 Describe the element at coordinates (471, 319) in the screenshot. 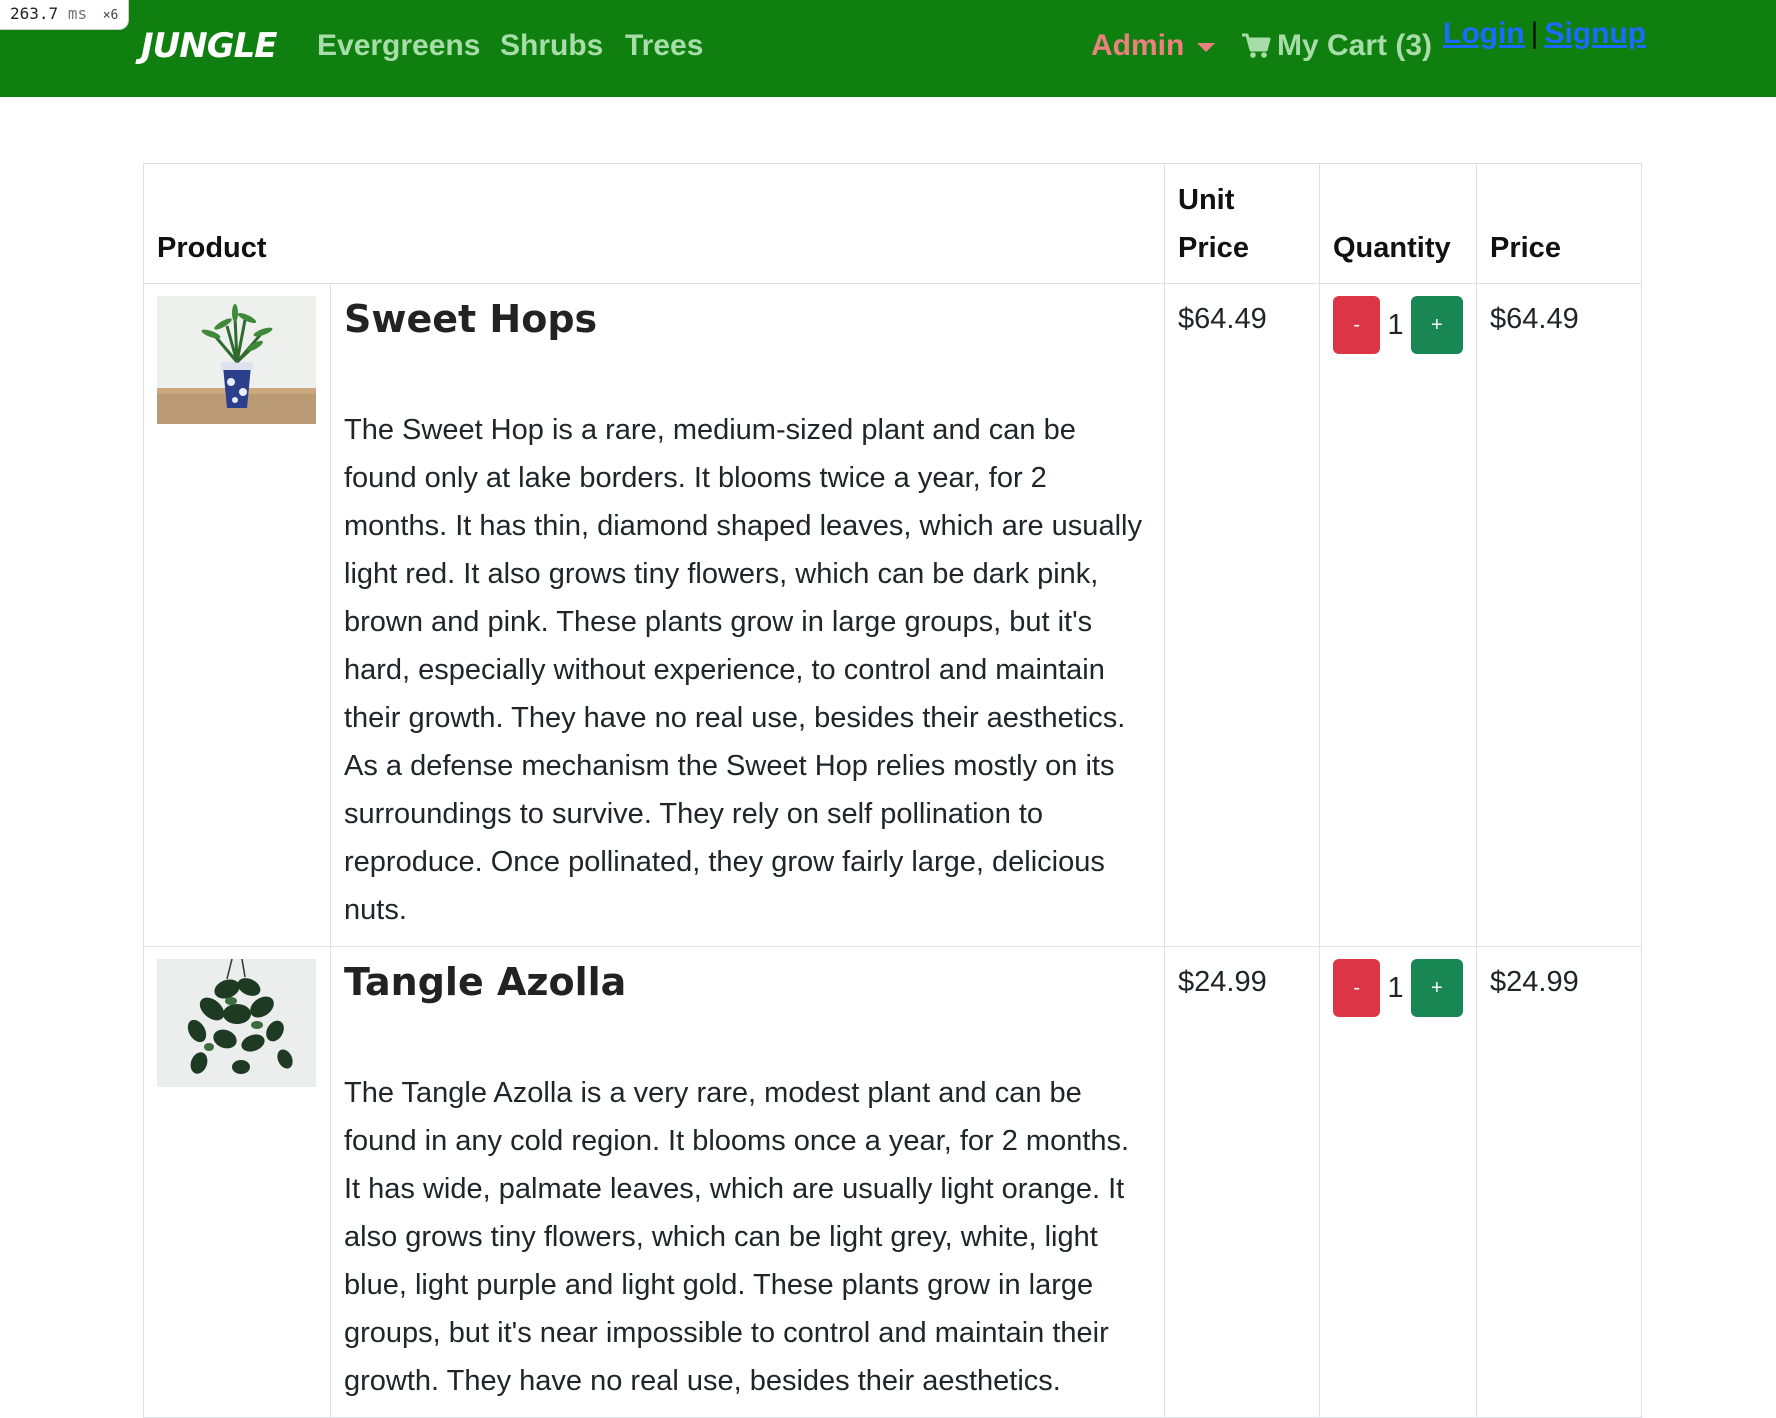

I see `product-name: Sweet Hops` at that location.